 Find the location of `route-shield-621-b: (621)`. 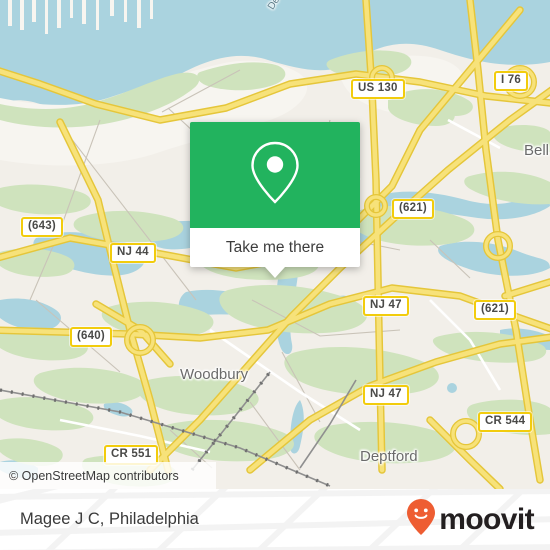

route-shield-621-b: (621) is located at coordinates (495, 310).